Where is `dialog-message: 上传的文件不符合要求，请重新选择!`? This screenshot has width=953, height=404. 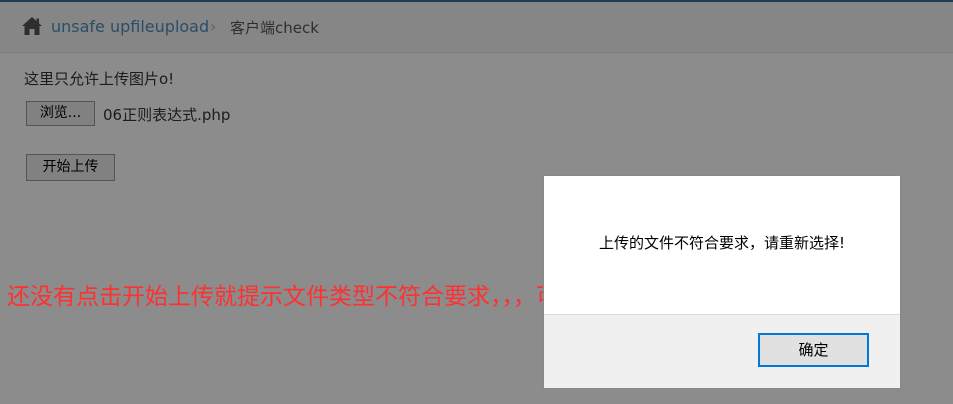 dialog-message: 上传的文件不符合要求，请重新选择! is located at coordinates (721, 243).